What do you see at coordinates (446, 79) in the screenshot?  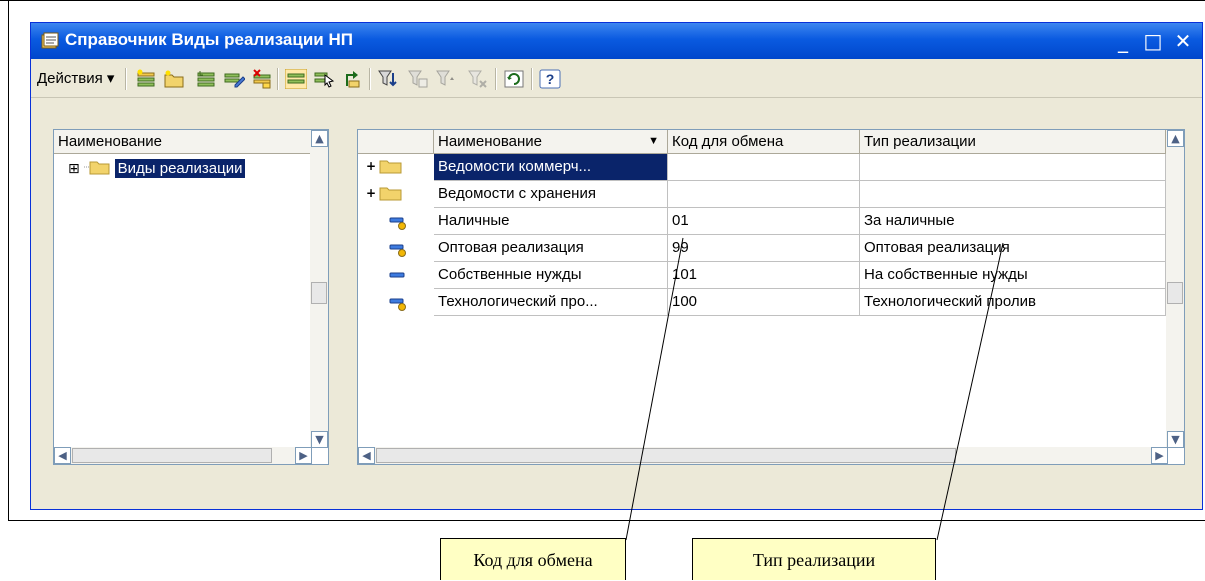 I see `filter-history-icon` at bounding box center [446, 79].